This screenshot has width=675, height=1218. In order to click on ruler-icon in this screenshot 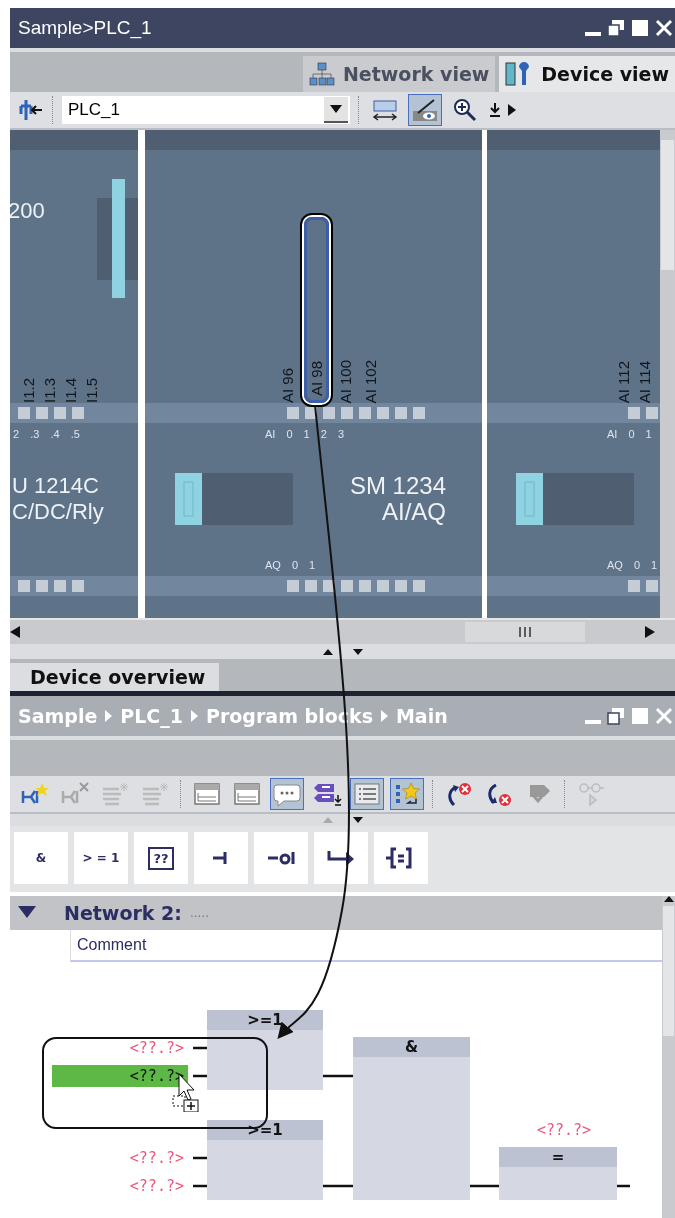, I will do `click(385, 110)`.